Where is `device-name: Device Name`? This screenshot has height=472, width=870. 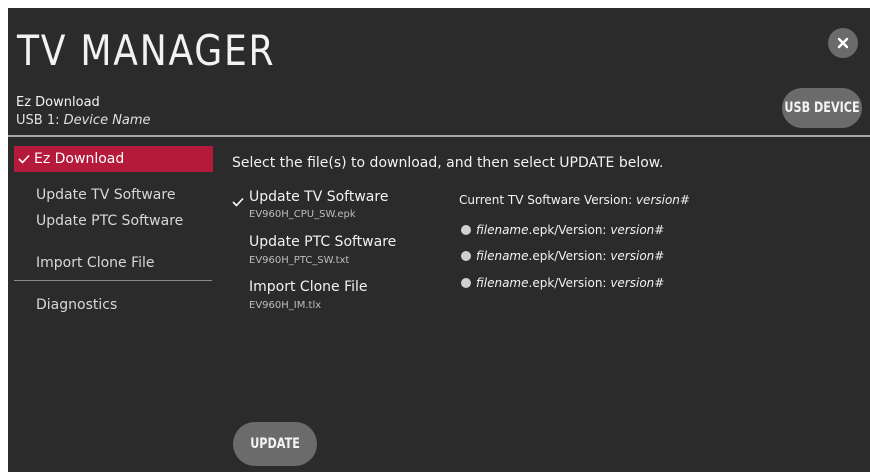 device-name: Device Name is located at coordinates (107, 120).